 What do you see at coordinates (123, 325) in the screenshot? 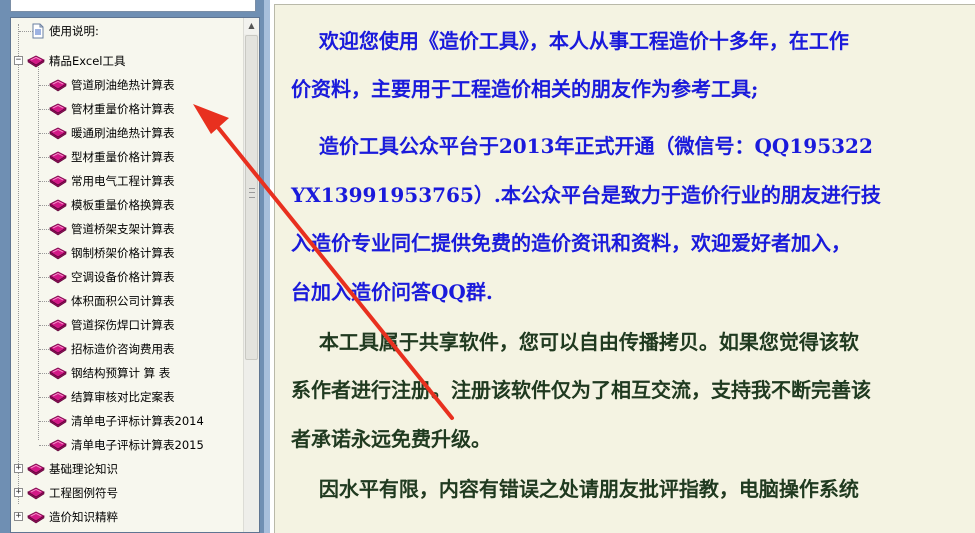
I see `tree-item-label: 管道探伤焊口计算表` at bounding box center [123, 325].